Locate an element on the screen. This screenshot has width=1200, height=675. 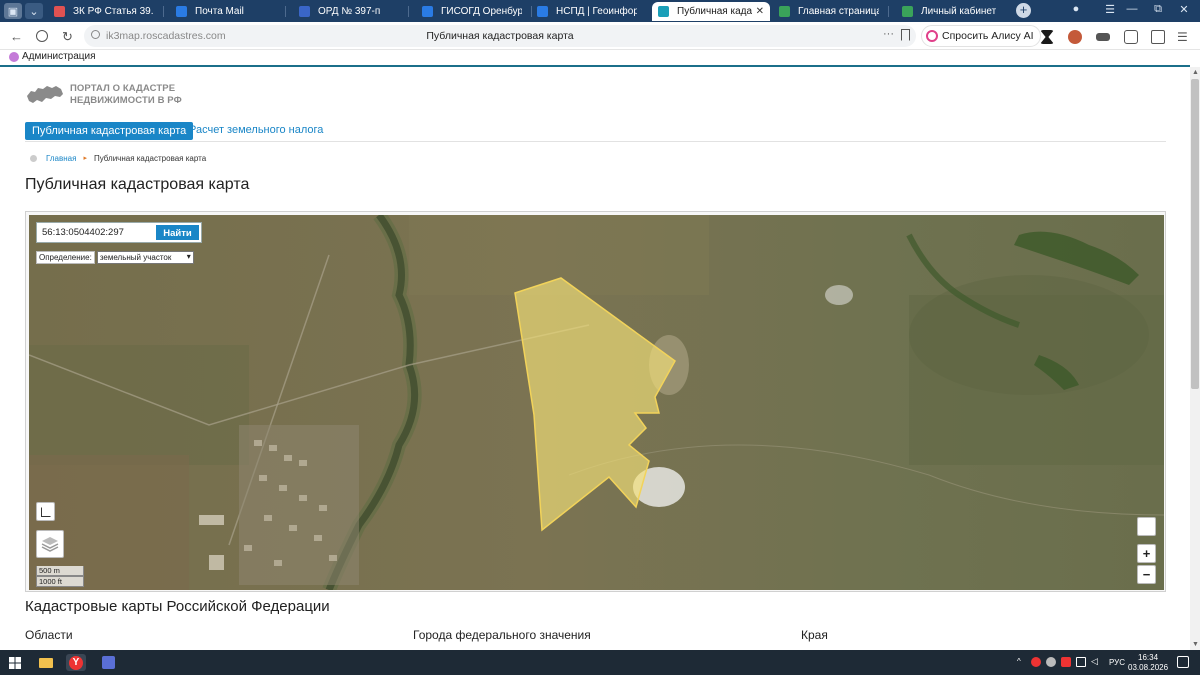
nav-tab-public-map: Публичная кадастровая карта is located at coordinates (109, 131).